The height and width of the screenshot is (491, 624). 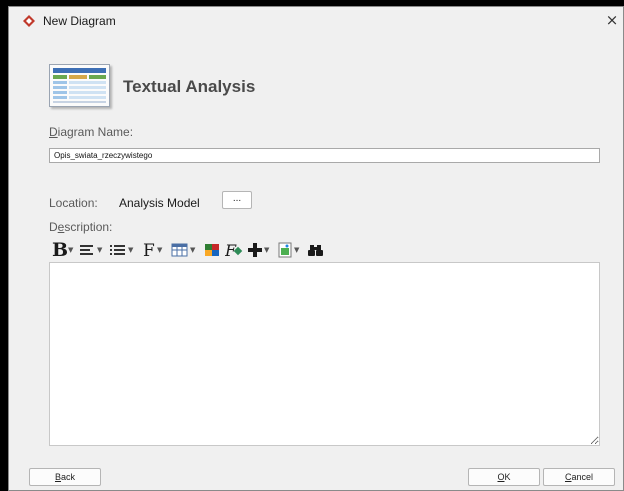 I want to click on textual-analysis-icon, so click(x=79, y=85).